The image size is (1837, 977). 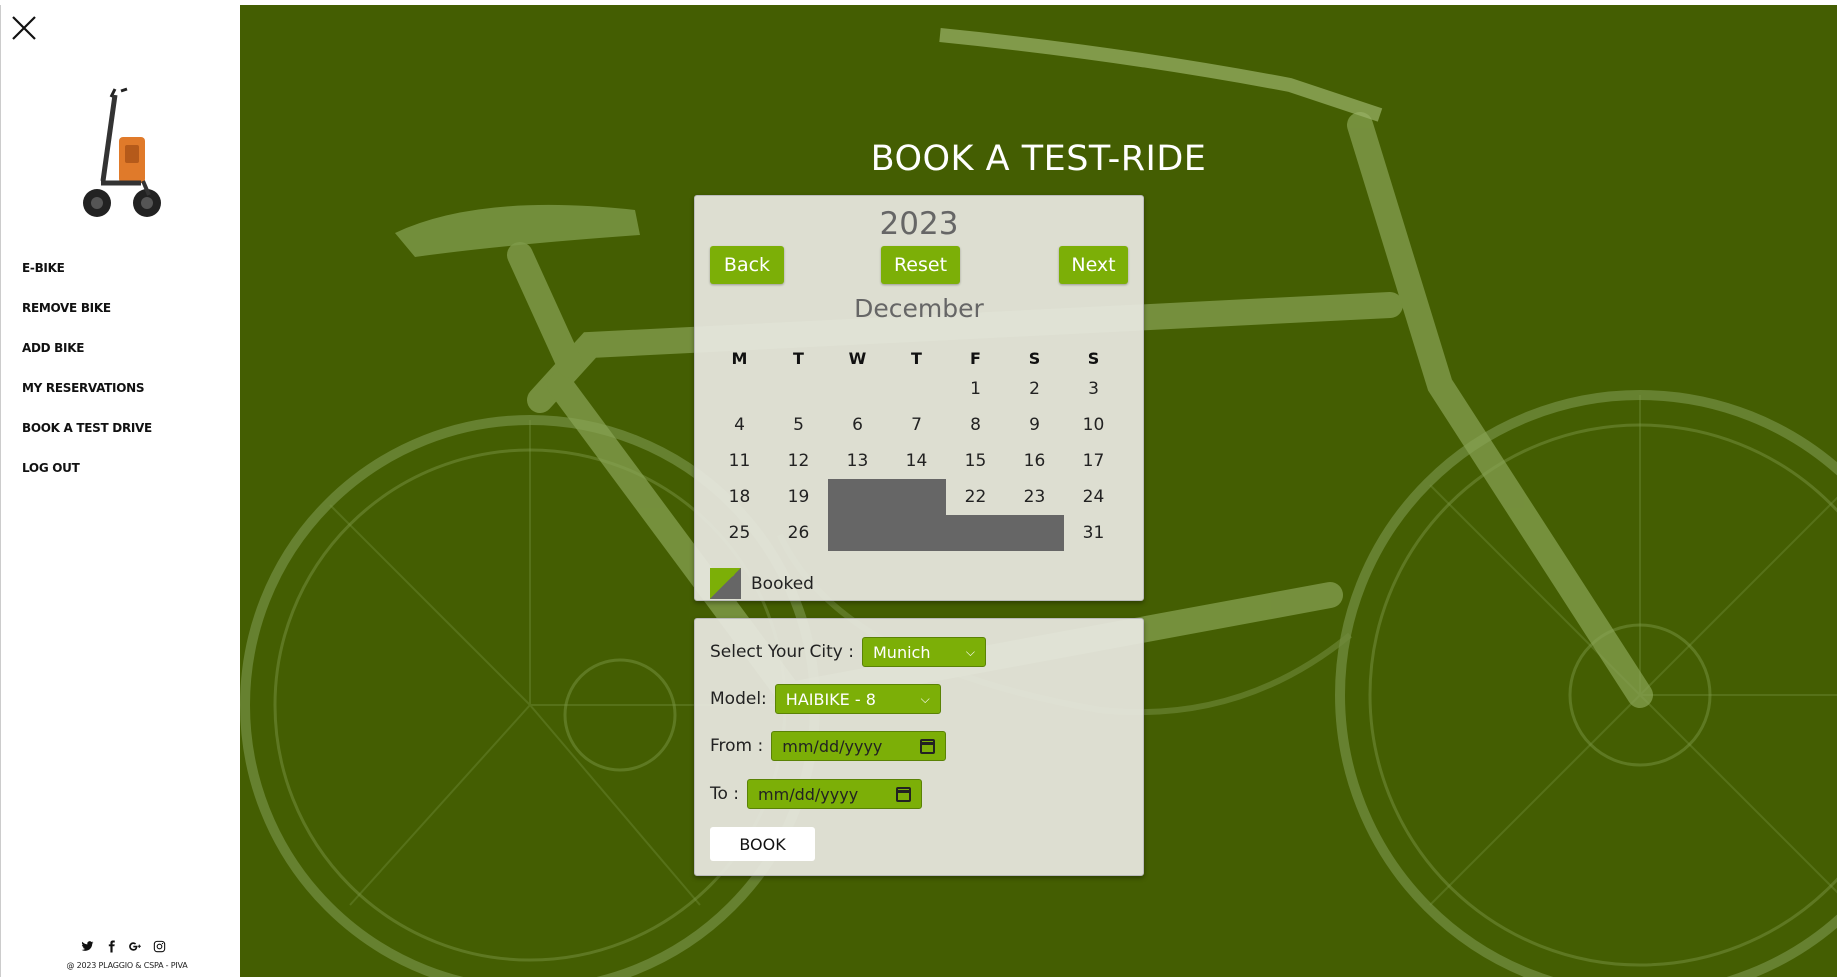 I want to click on model-select: HAIBIKE - 8 ⌵, so click(x=857, y=699).